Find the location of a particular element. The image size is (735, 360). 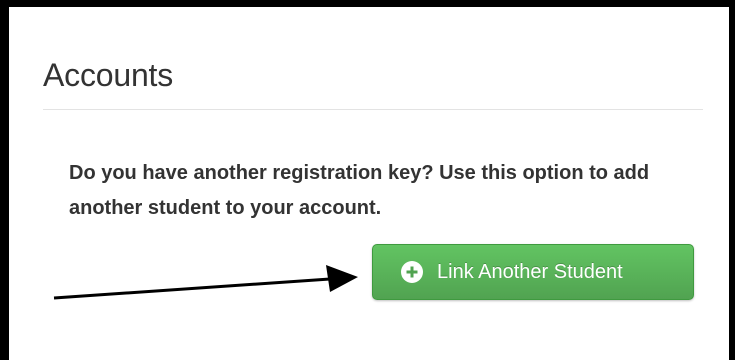

arrow-right-icon is located at coordinates (205, 282).